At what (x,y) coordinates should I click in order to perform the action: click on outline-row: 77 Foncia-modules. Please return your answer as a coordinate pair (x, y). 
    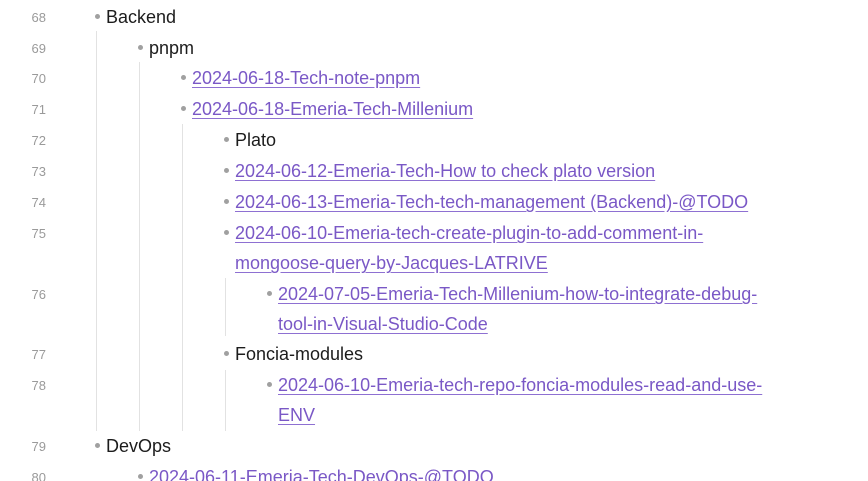
    Looking at the image, I should click on (434, 354).